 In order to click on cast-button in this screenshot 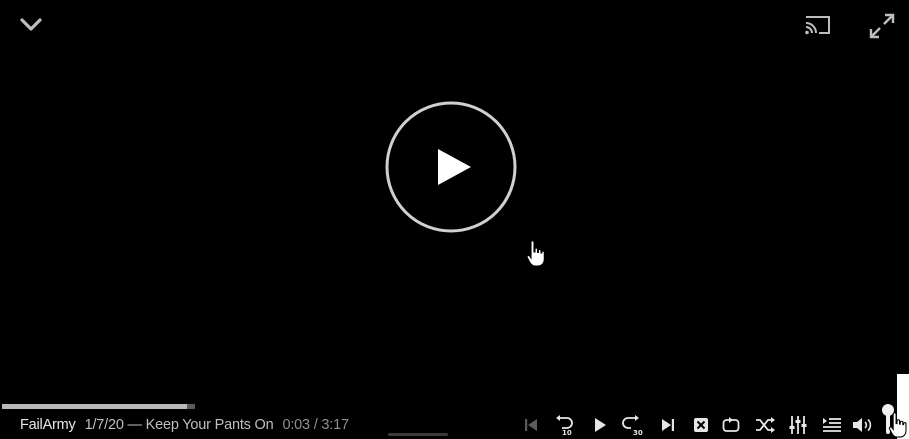, I will do `click(818, 25)`.